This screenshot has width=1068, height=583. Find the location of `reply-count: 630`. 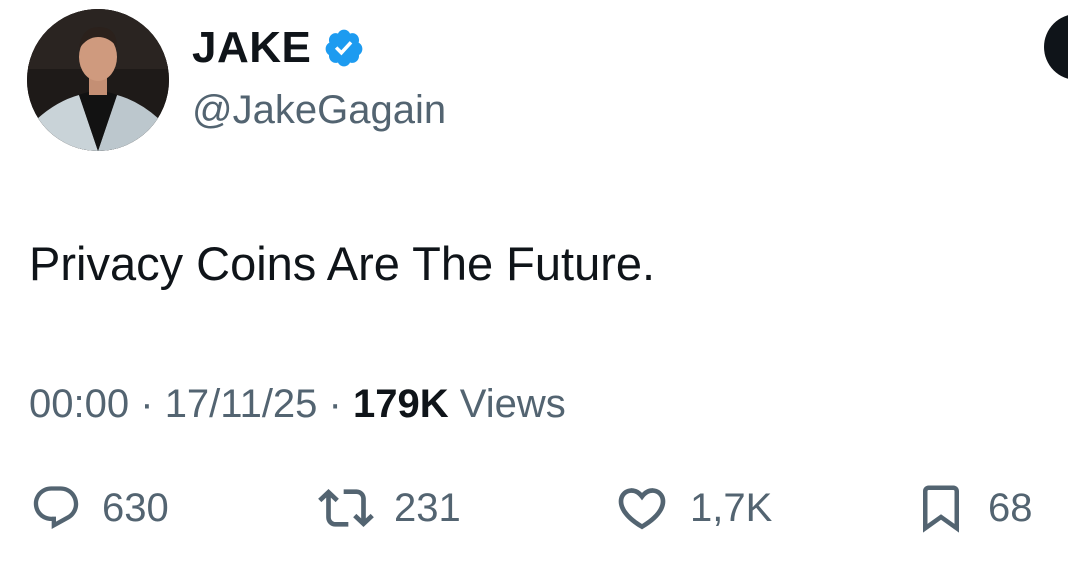

reply-count: 630 is located at coordinates (135, 508).